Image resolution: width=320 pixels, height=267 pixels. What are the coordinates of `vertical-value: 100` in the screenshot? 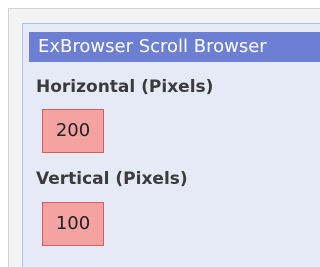 It's located at (73, 224).